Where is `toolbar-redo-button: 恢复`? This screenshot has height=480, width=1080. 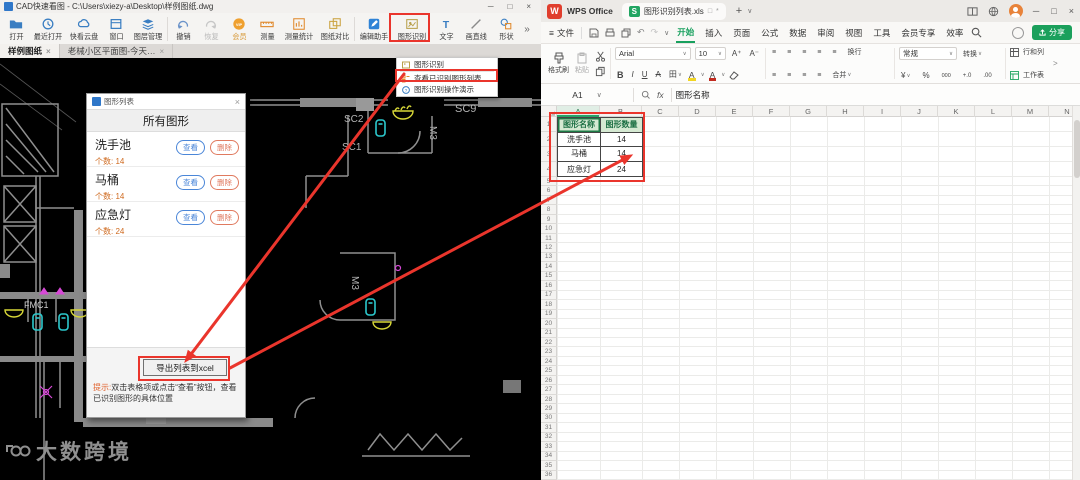
toolbar-redo-button: 恢复 is located at coordinates (211, 29).